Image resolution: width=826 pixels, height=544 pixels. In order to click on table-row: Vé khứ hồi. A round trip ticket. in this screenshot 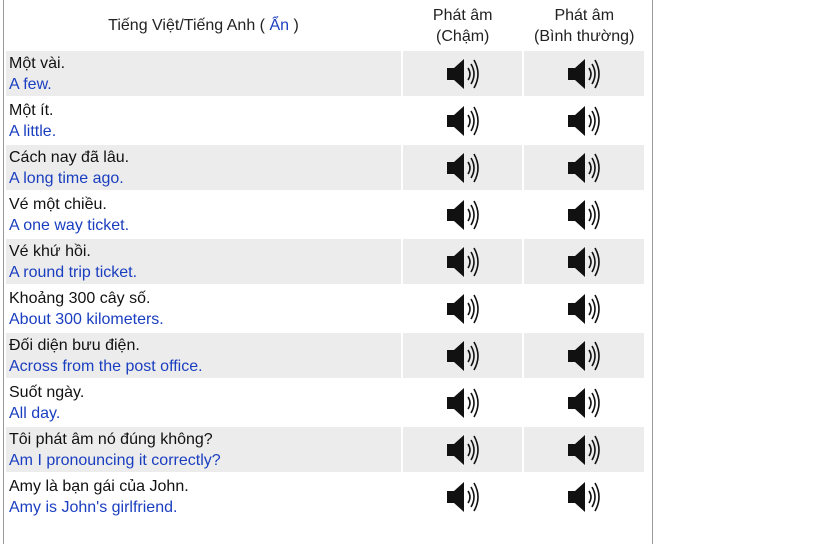, I will do `click(325, 261)`.